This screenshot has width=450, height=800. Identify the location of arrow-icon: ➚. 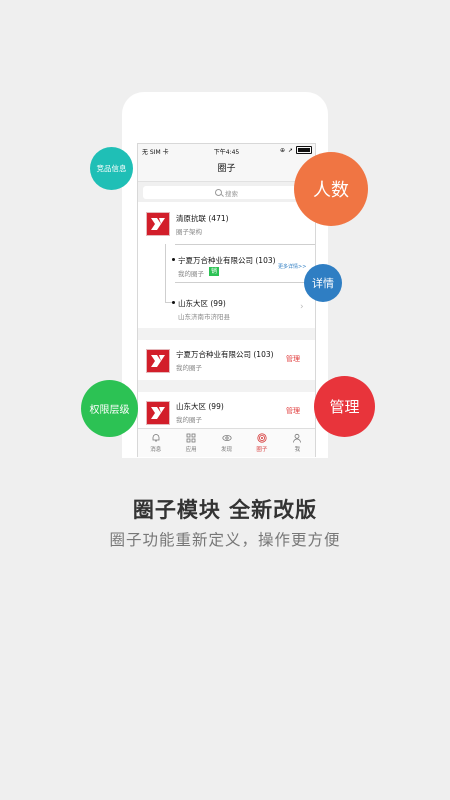
(290, 150).